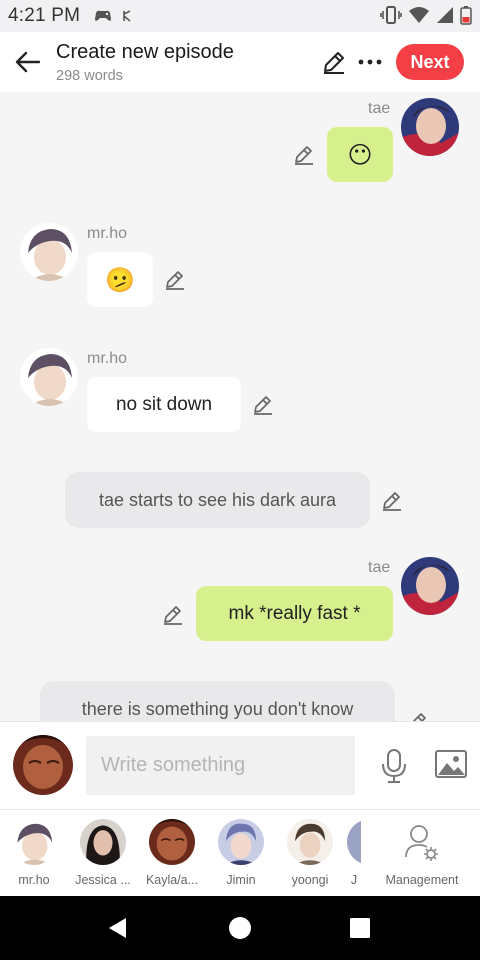 The image size is (480, 960). I want to click on management-label: Management, so click(422, 880).